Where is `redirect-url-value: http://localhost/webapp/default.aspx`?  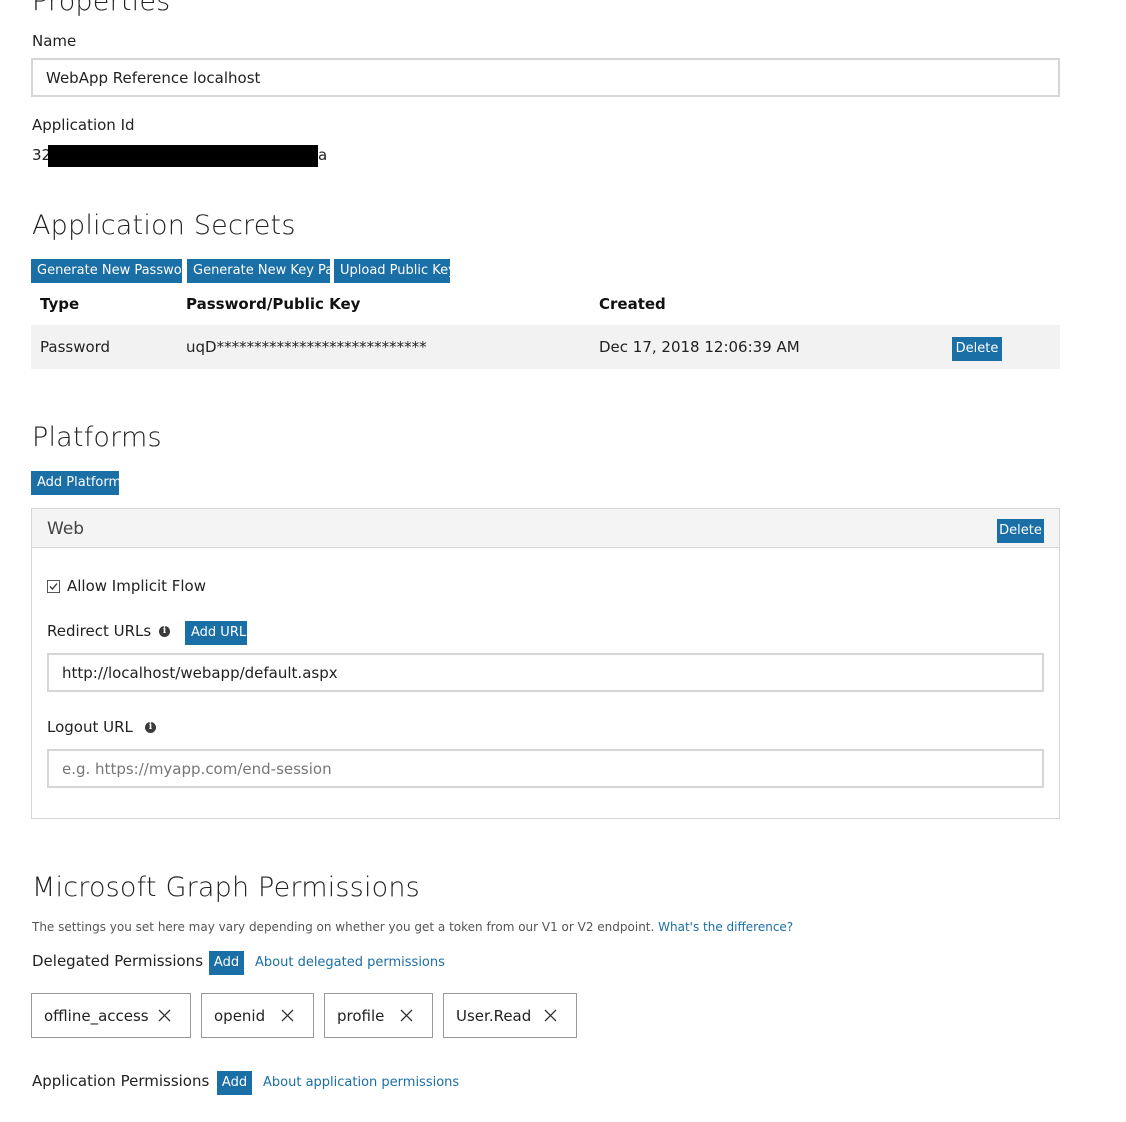 redirect-url-value: http://localhost/webapp/default.aspx is located at coordinates (200, 672).